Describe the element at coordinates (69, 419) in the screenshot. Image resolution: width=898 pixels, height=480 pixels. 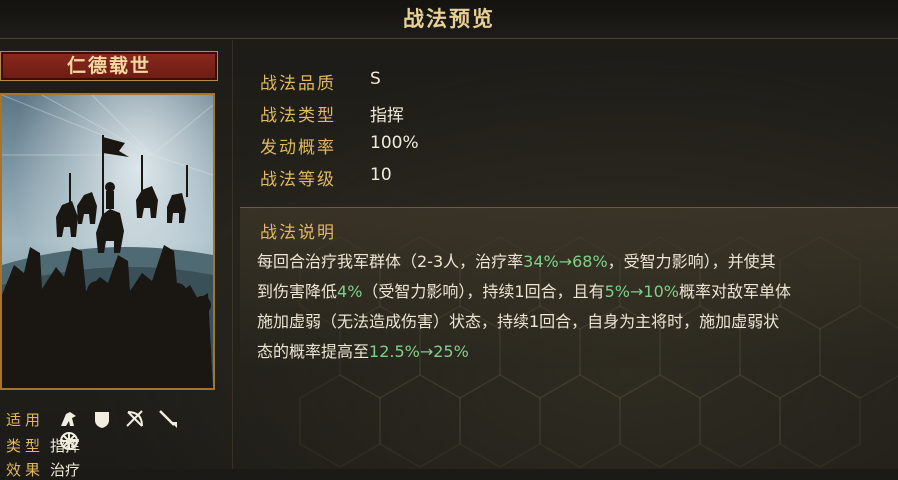
I see `cavalry-icon` at that location.